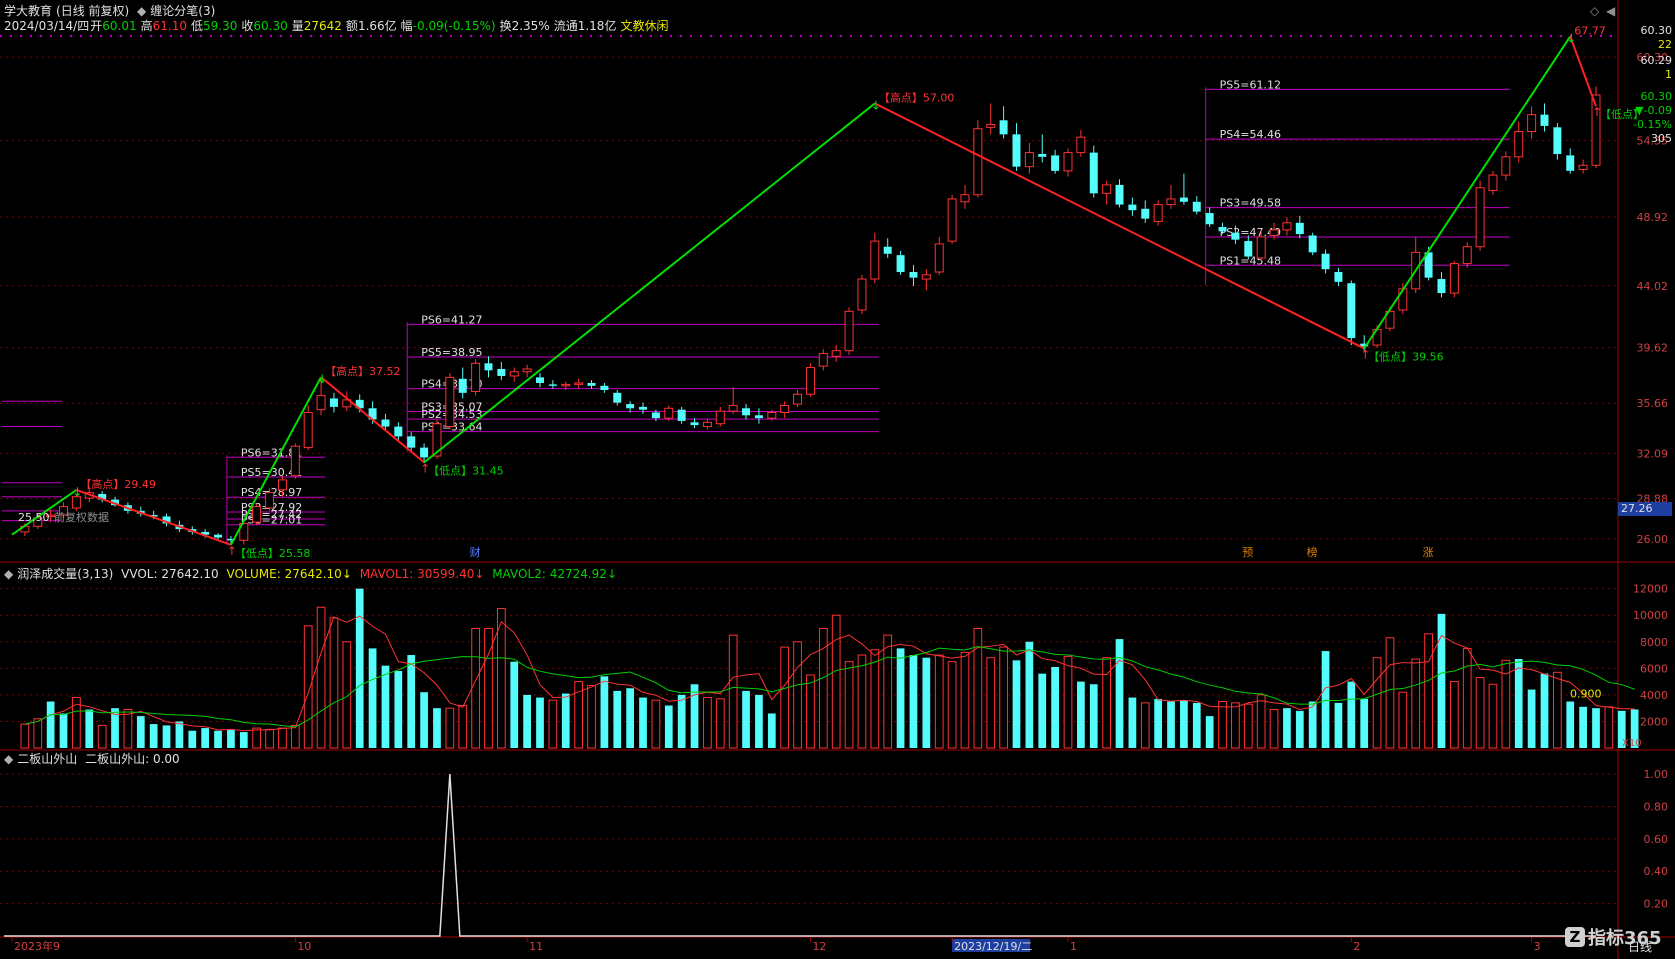 This screenshot has height=959, width=1675. Describe the element at coordinates (1406, 356) in the screenshot. I see `low-point-label: 【低点】39.56` at that location.